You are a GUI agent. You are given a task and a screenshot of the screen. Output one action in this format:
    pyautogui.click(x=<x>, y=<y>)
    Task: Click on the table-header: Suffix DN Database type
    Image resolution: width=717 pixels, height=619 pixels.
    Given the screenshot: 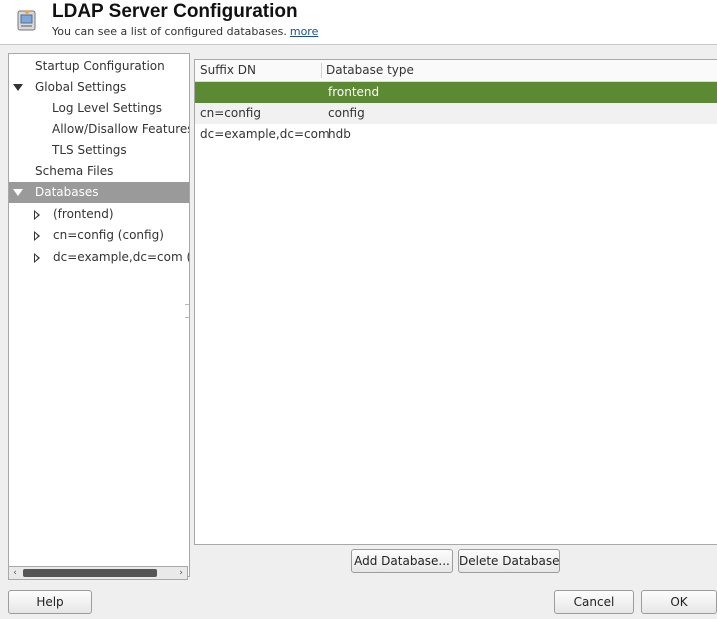 What is the action you would take?
    pyautogui.click(x=456, y=71)
    